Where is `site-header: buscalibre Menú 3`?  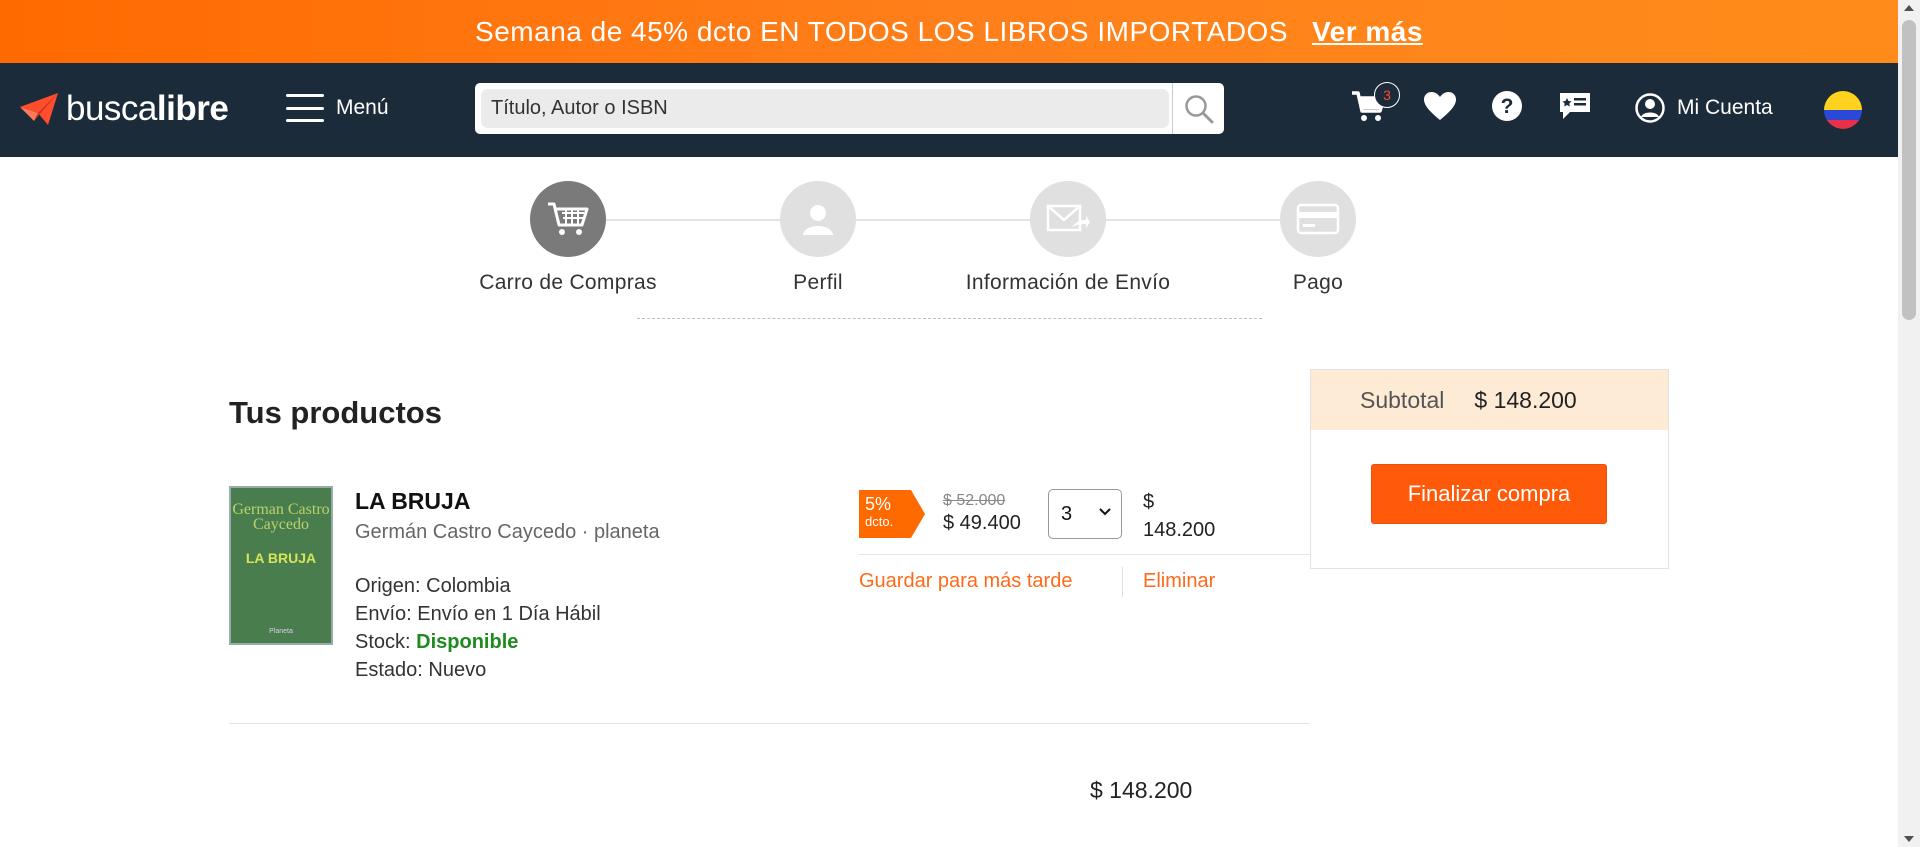
site-header: buscalibre Menú 3 is located at coordinates (949, 110).